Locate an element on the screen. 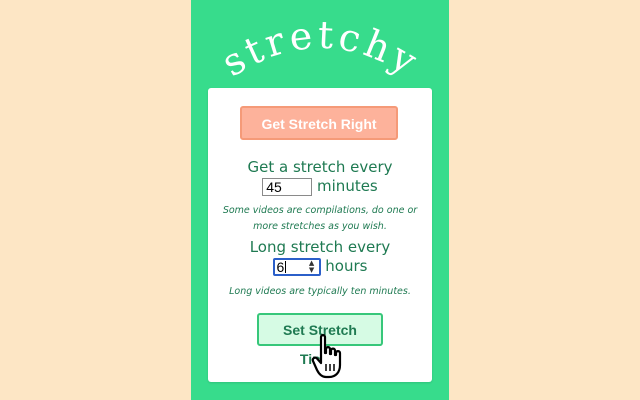 The height and width of the screenshot is (400, 640). spinner-down-icon: ▼ is located at coordinates (312, 270).